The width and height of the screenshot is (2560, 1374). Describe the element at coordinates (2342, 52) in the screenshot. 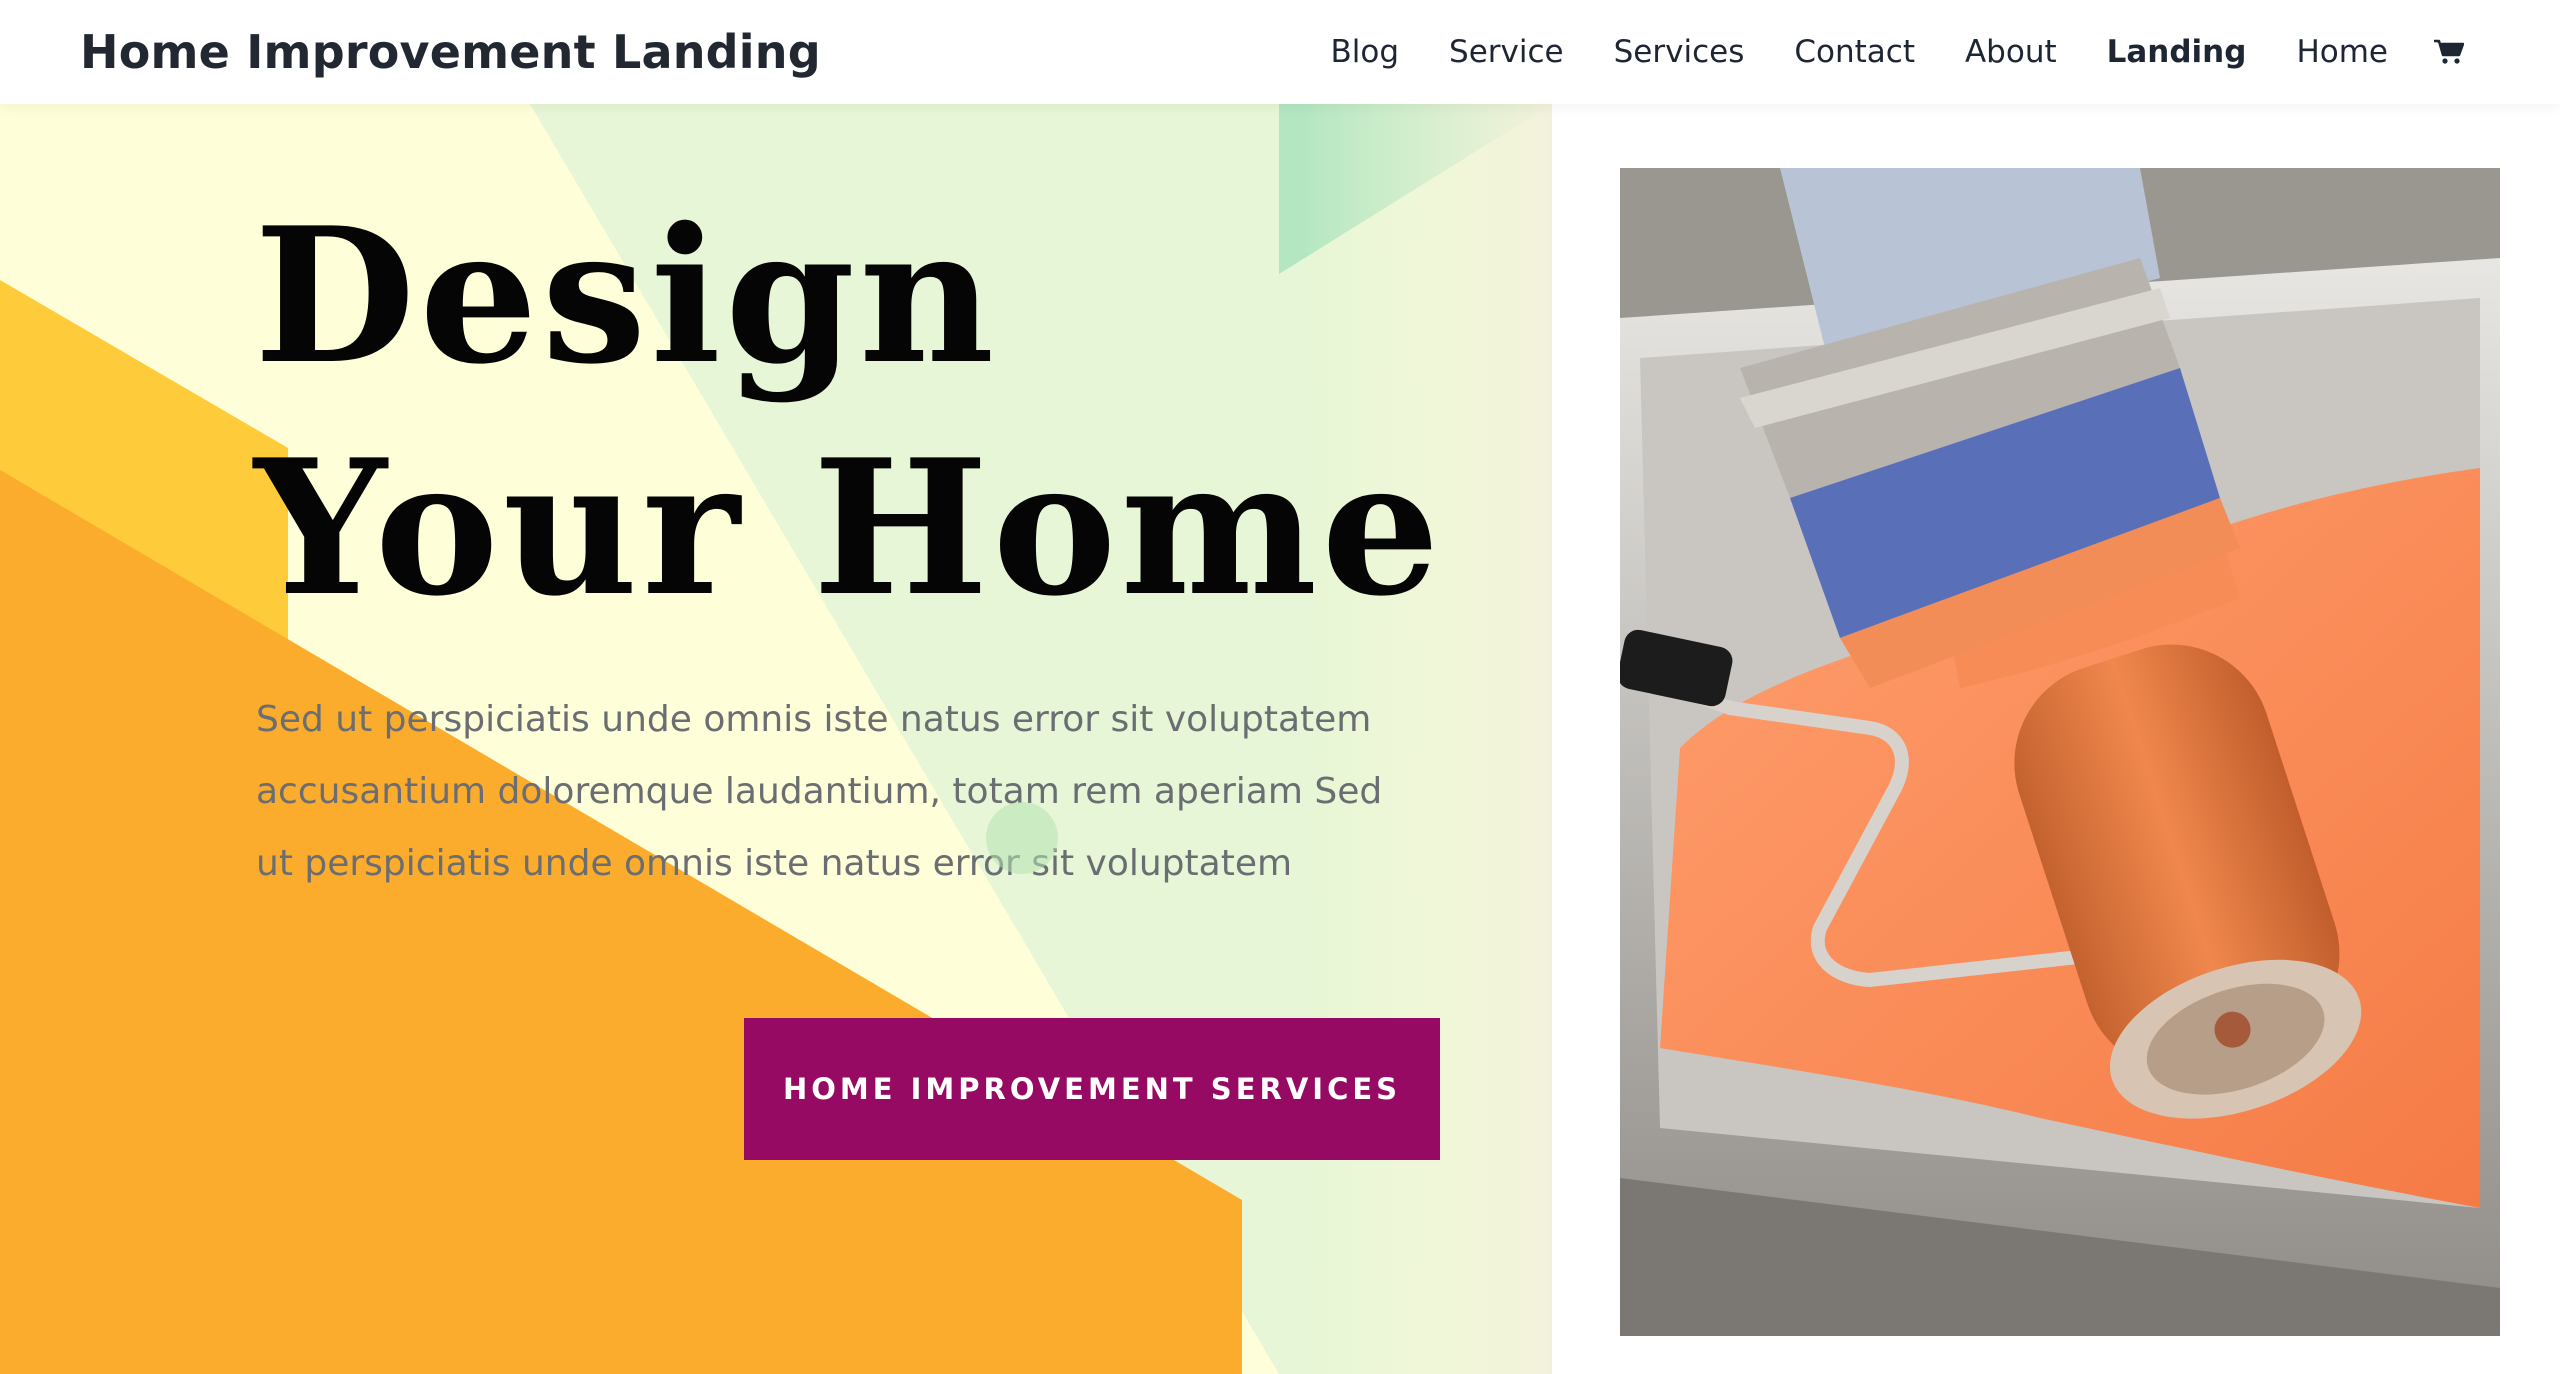

I see `nav-item-home: Home` at that location.